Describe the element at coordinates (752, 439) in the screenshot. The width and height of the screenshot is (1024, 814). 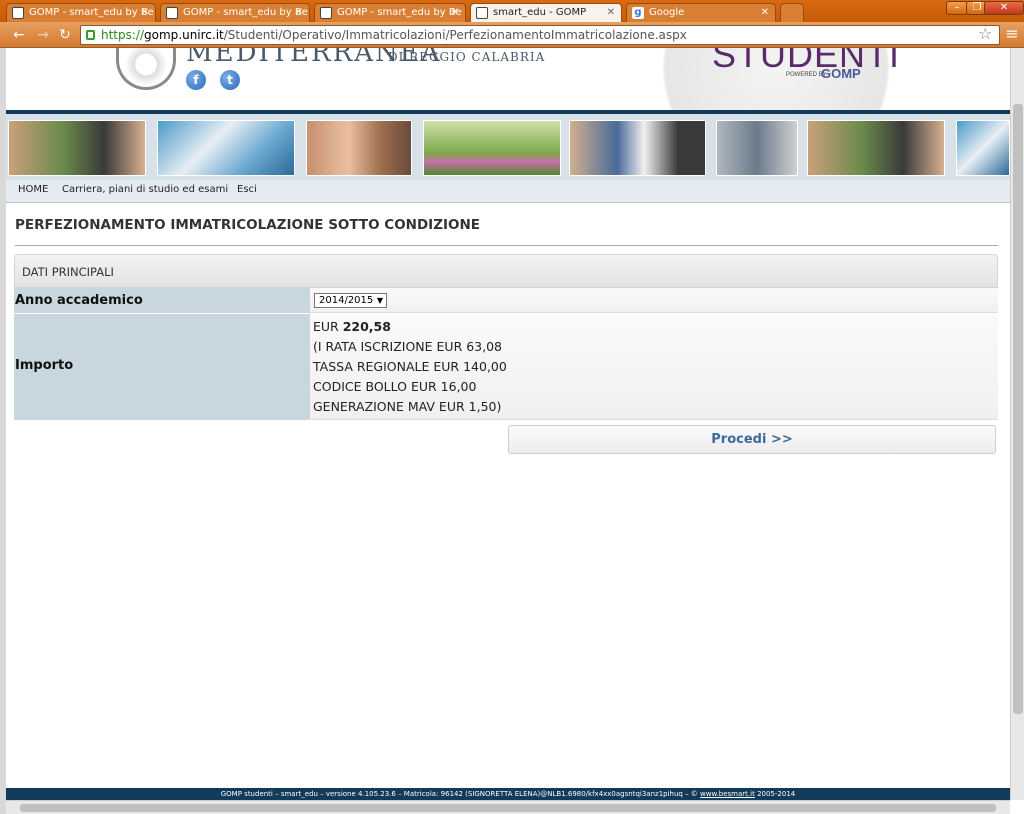
I see `procedi-button: Procedi >>` at that location.